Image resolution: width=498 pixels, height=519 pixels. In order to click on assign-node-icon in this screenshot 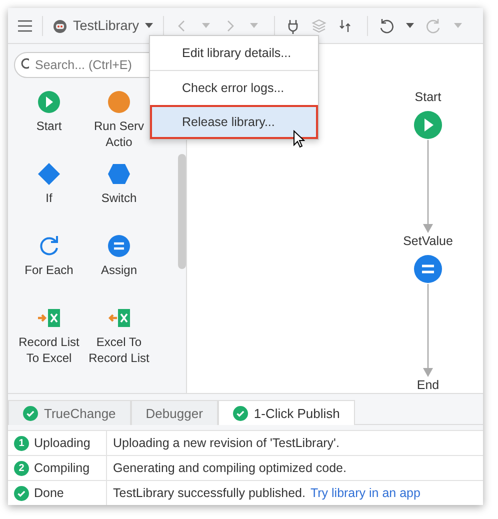, I will do `click(428, 269)`.